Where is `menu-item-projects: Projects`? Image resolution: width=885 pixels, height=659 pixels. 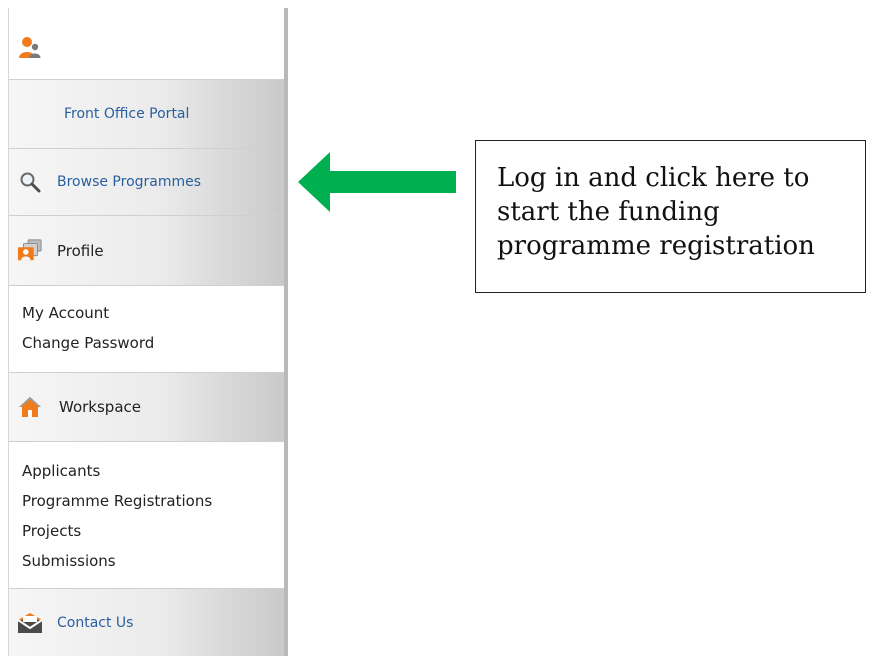 menu-item-projects: Projects is located at coordinates (153, 531).